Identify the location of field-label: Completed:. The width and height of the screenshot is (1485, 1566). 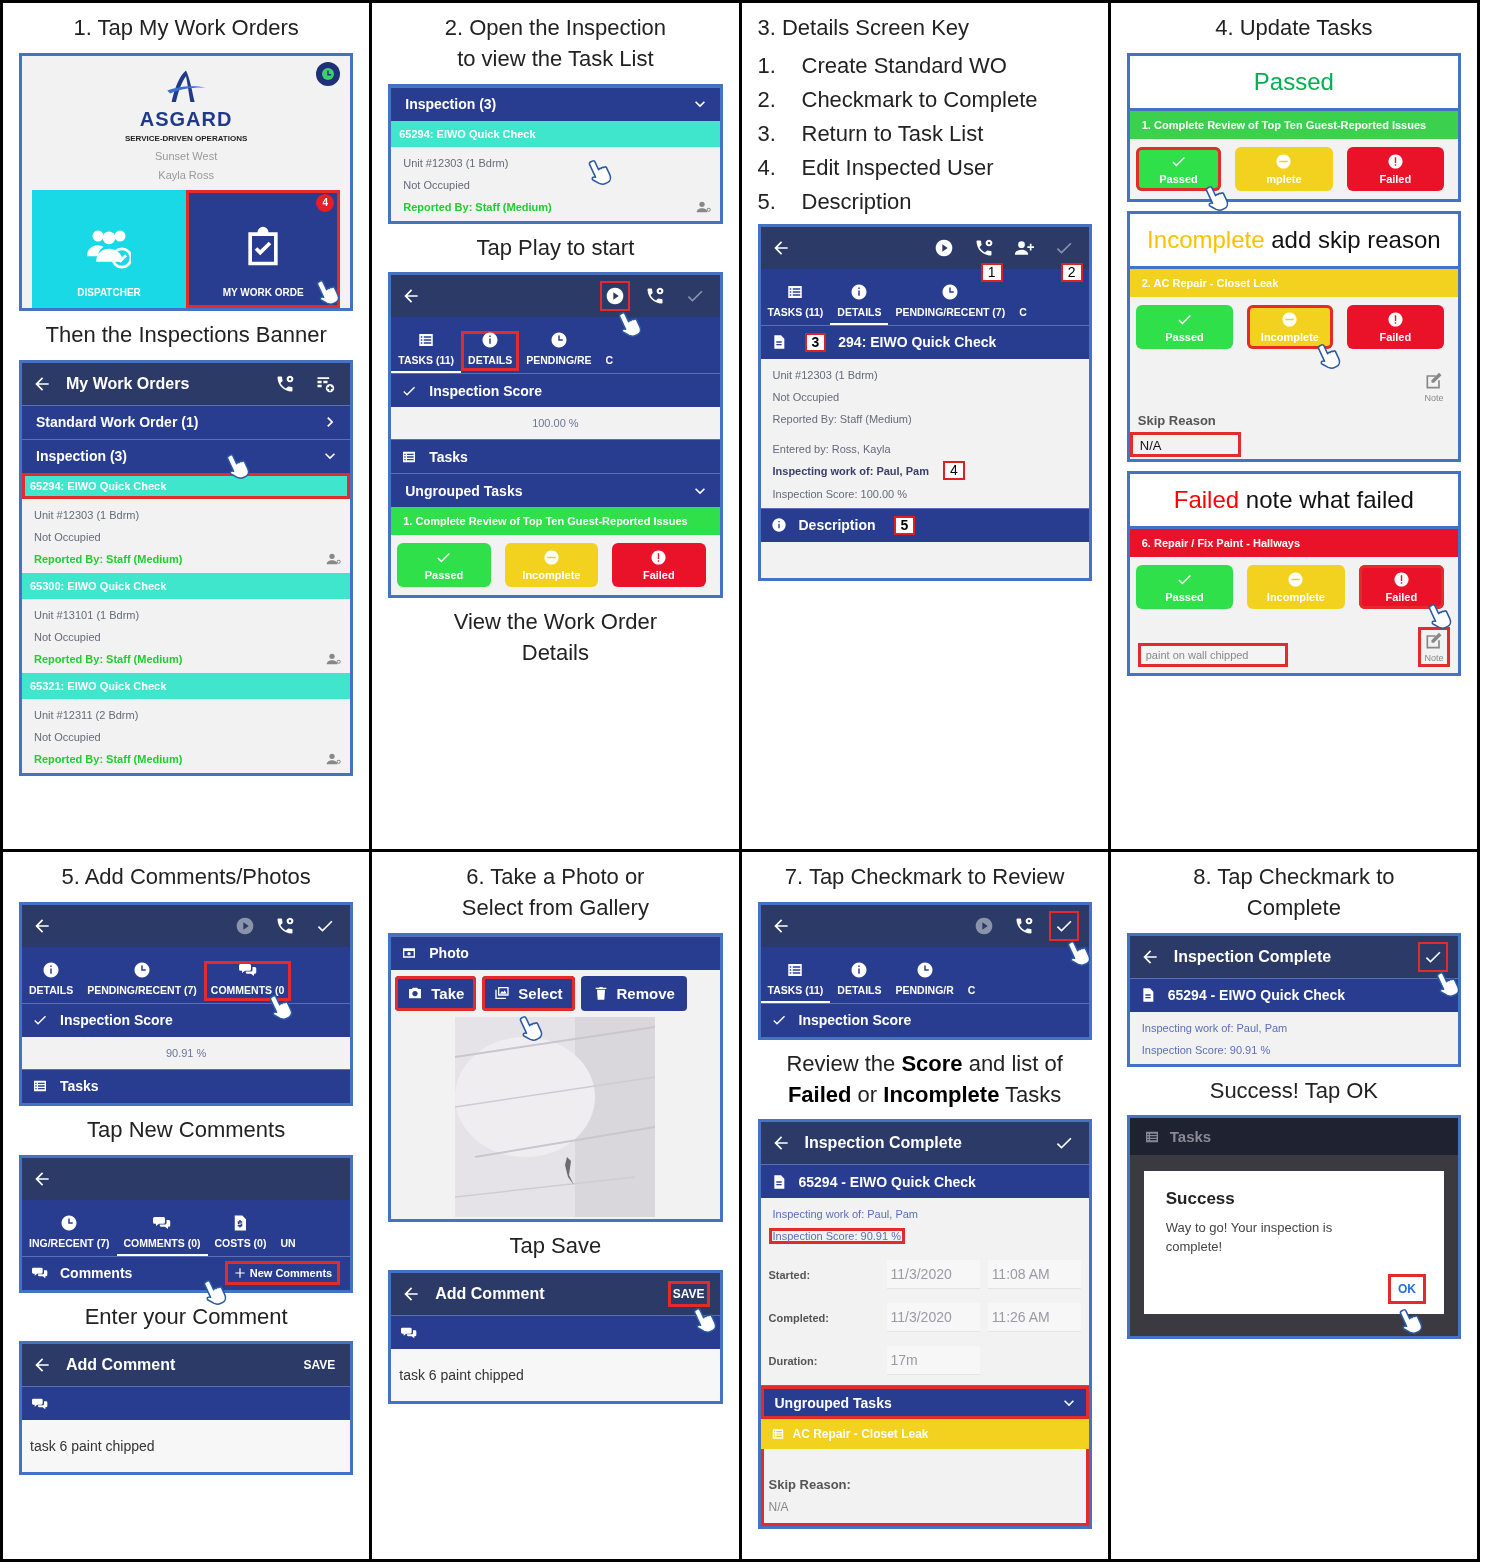
(799, 1317).